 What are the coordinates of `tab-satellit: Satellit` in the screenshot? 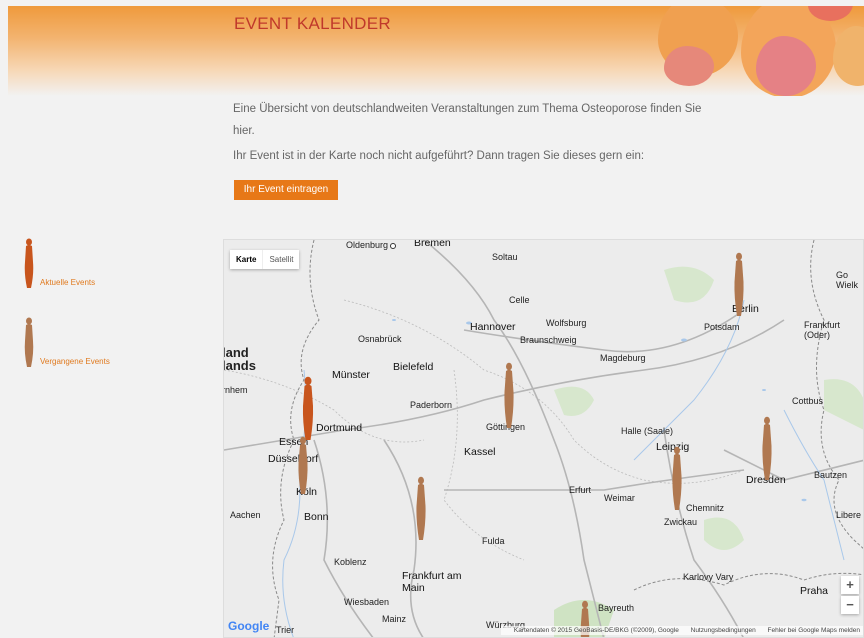 It's located at (280, 259).